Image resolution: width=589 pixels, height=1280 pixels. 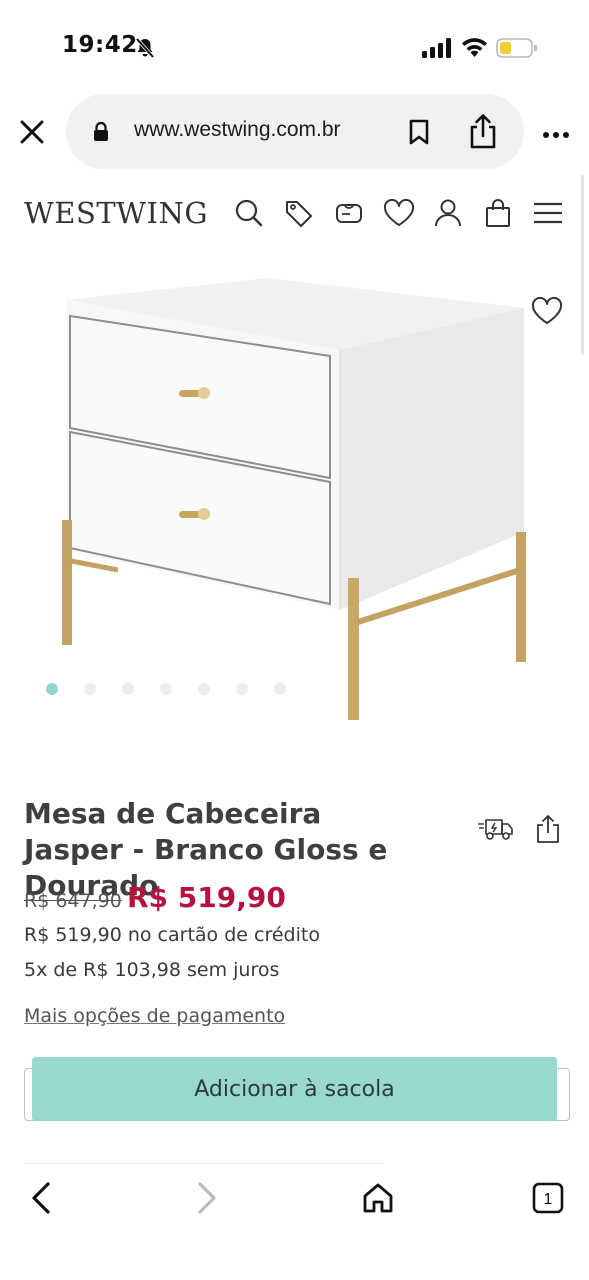 I want to click on delivery-truck-icon, so click(x=496, y=831).